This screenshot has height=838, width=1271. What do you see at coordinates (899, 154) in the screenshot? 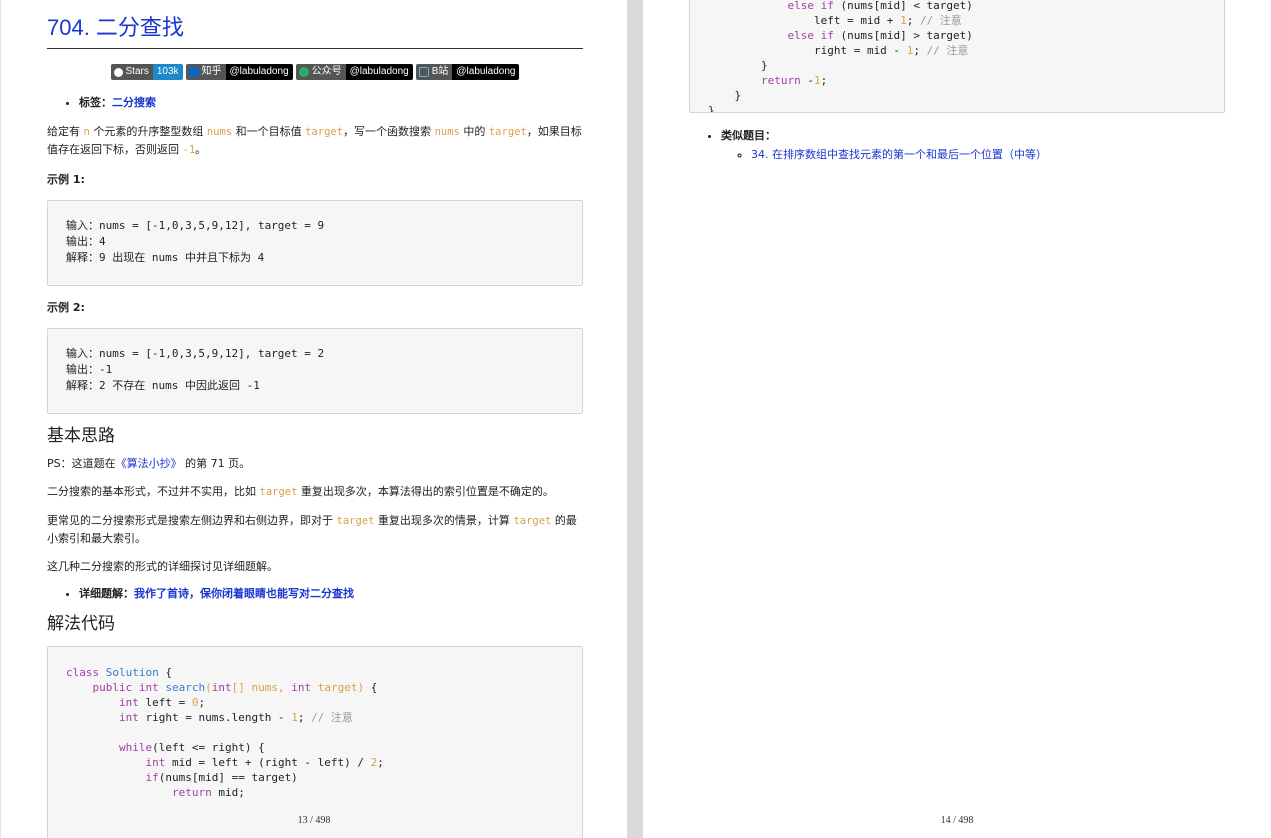
I see `similar-problem-link: 34. 在排序数组中查找元素的第一个和最后一个位置（中等）` at bounding box center [899, 154].